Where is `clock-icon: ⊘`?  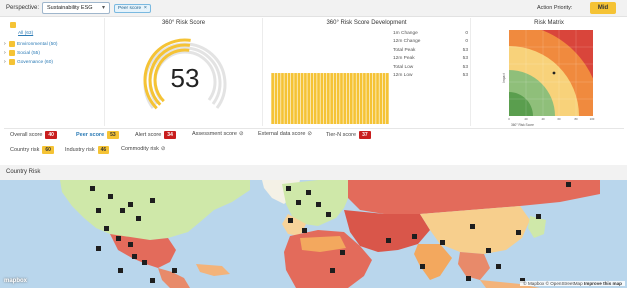 clock-icon: ⊘ is located at coordinates (309, 134).